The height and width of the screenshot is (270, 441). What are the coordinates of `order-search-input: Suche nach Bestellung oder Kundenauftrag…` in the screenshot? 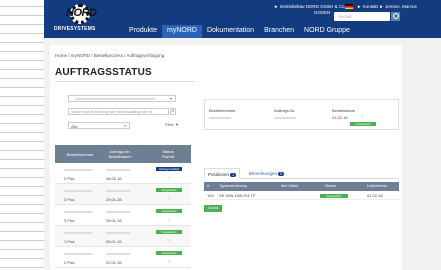 It's located at (118, 111).